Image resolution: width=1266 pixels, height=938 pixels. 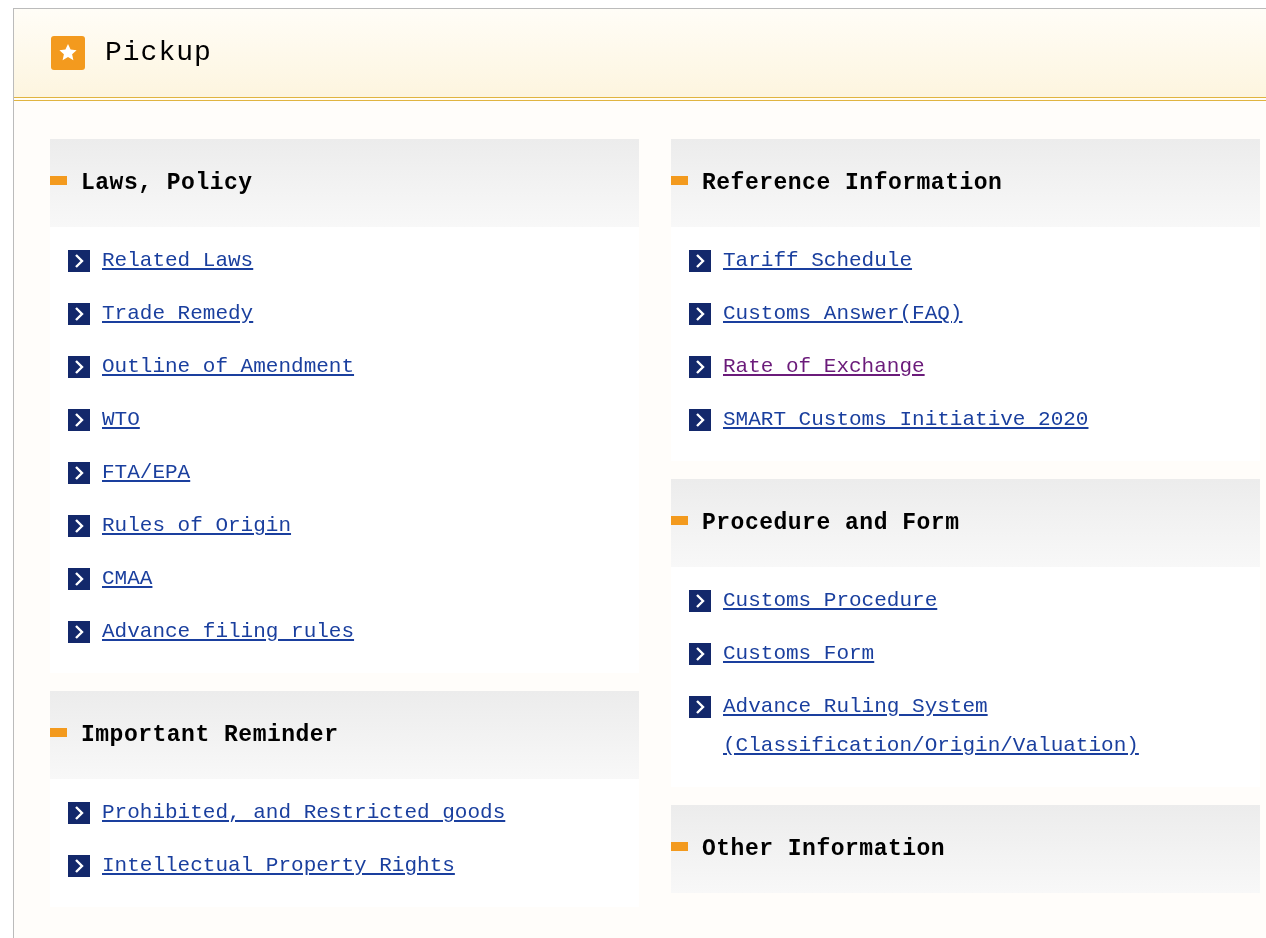 I want to click on section-title: Other Information, so click(x=824, y=849).